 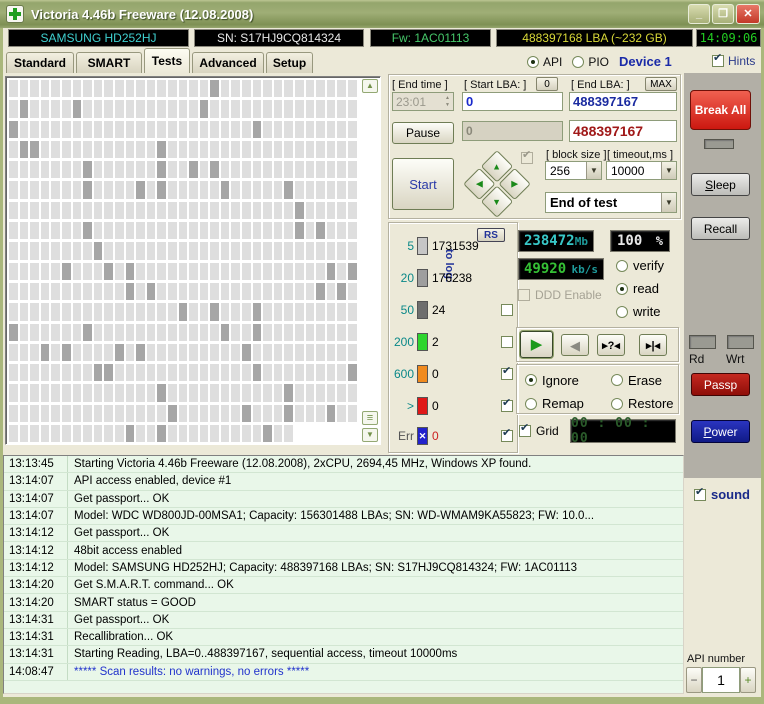 I want to click on tab-tests: Tests, so click(x=167, y=60).